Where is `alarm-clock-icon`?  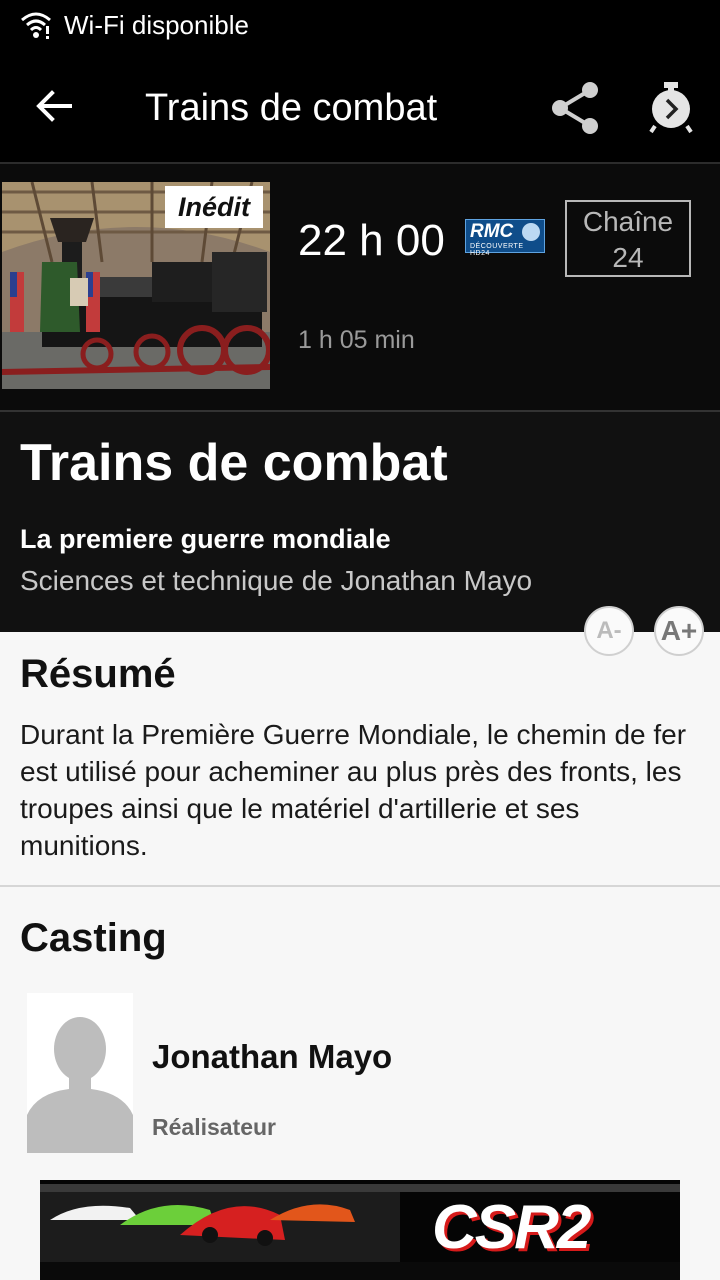
alarm-clock-icon is located at coordinates (671, 107).